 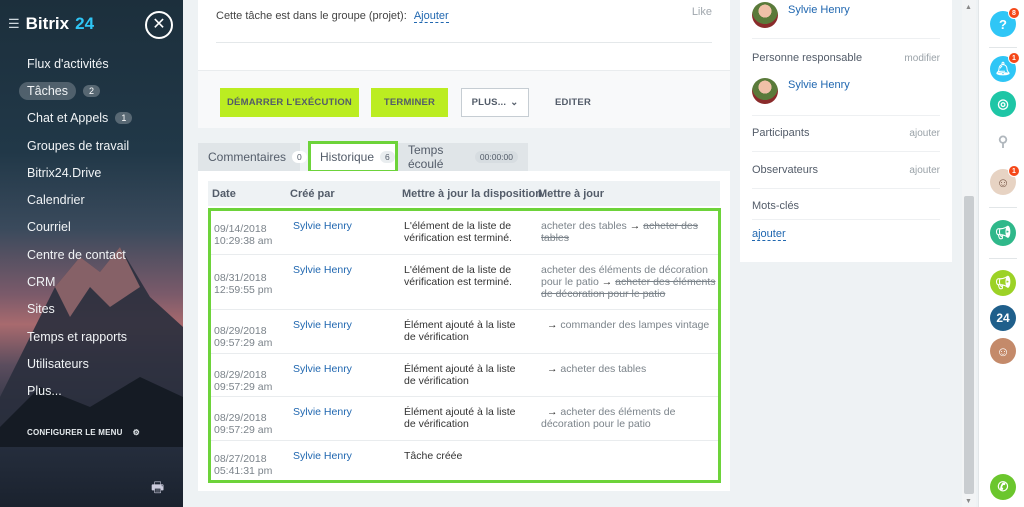 What do you see at coordinates (51, 24) in the screenshot?
I see `bitrix-logo: ☰ Bitrix 24` at bounding box center [51, 24].